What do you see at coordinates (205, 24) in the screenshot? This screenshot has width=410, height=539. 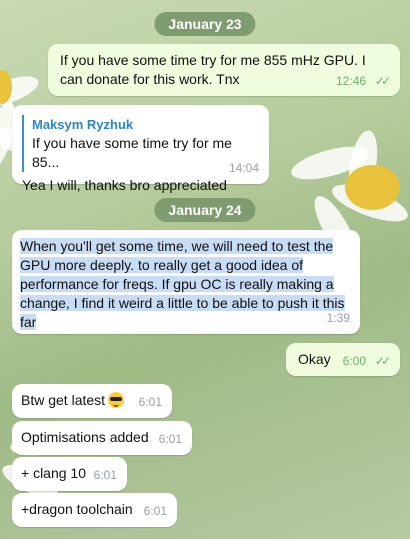 I see `date-separator: January 23` at bounding box center [205, 24].